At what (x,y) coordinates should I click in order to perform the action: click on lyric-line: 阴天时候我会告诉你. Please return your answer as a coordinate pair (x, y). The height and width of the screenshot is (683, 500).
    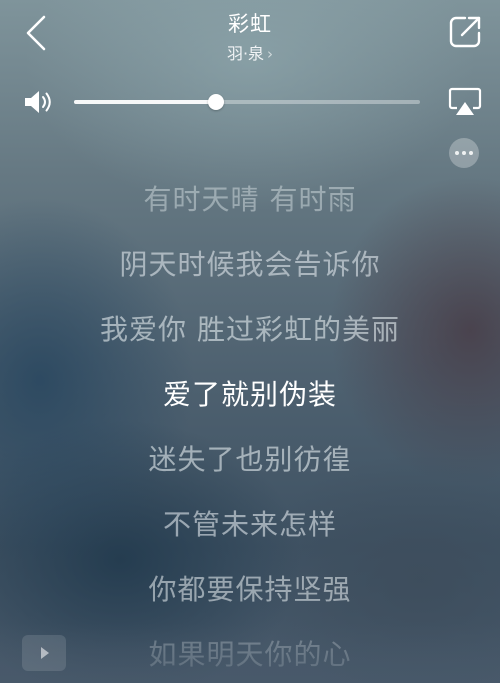
    Looking at the image, I should click on (250, 264).